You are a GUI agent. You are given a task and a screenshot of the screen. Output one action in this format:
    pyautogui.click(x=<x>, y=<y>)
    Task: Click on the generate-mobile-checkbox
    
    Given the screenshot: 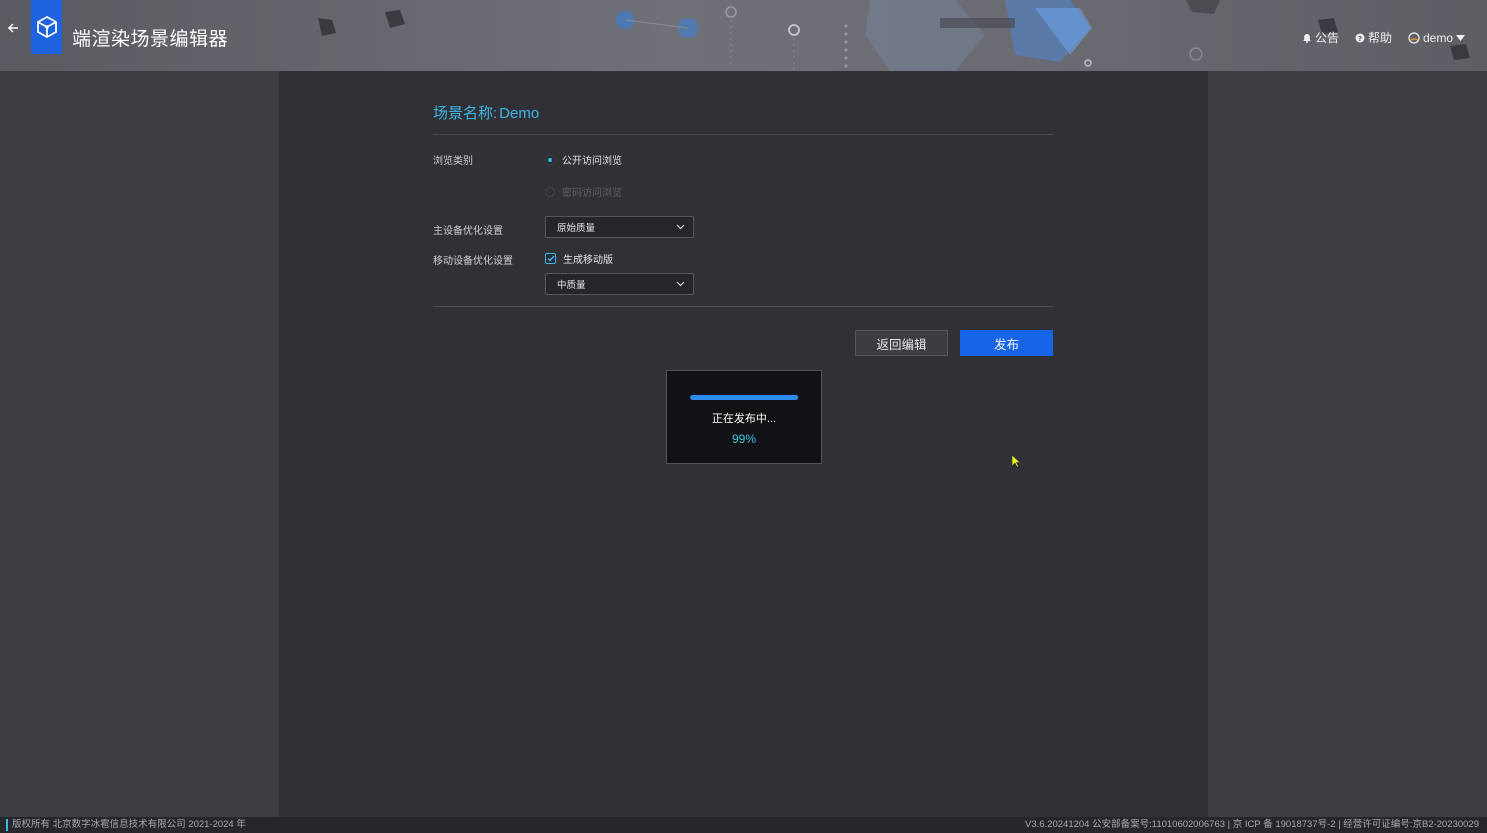 What is the action you would take?
    pyautogui.click(x=550, y=258)
    